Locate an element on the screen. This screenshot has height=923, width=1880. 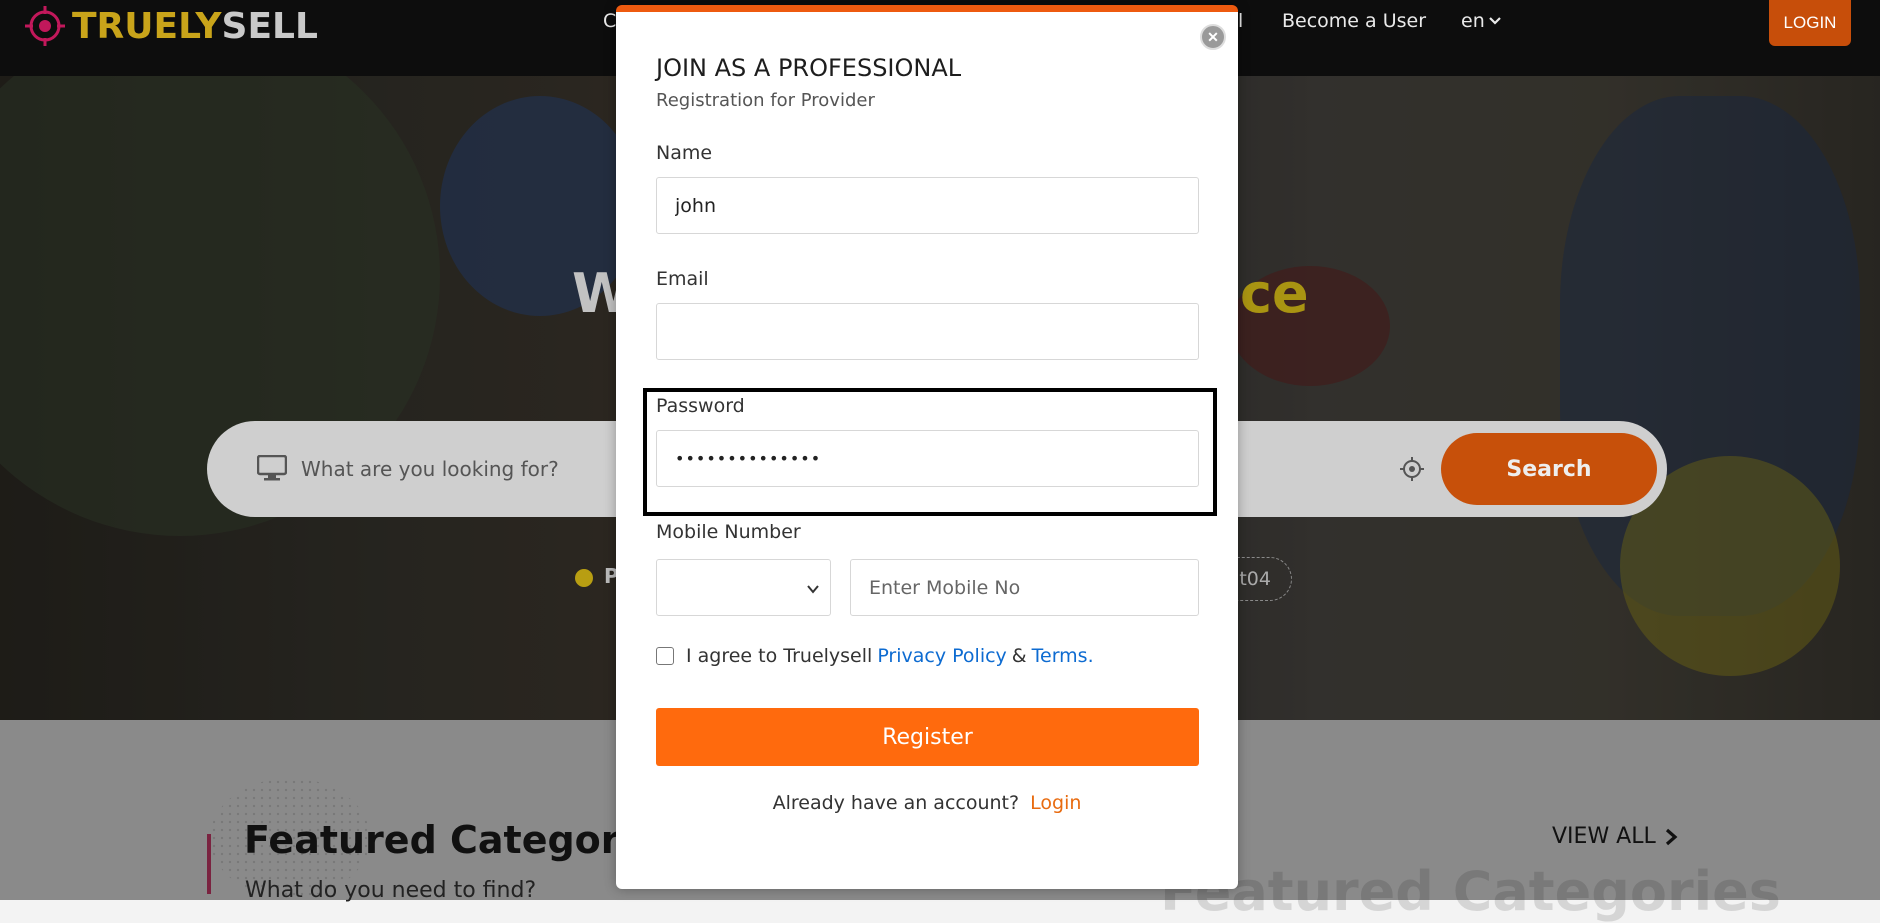
view-all-label: VIEW ALL is located at coordinates (1604, 836).